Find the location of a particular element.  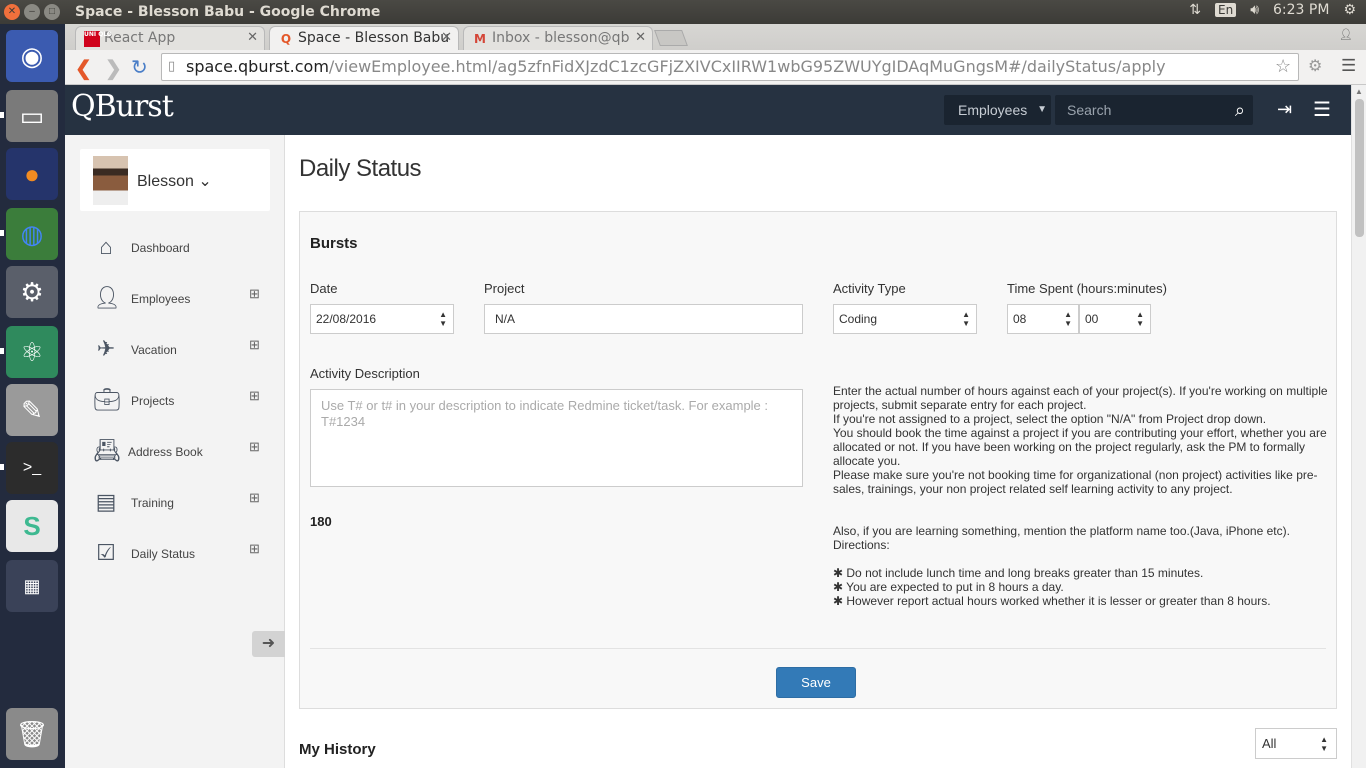

uniqlo-favicon-icon: UNI QLO is located at coordinates (98, 39).